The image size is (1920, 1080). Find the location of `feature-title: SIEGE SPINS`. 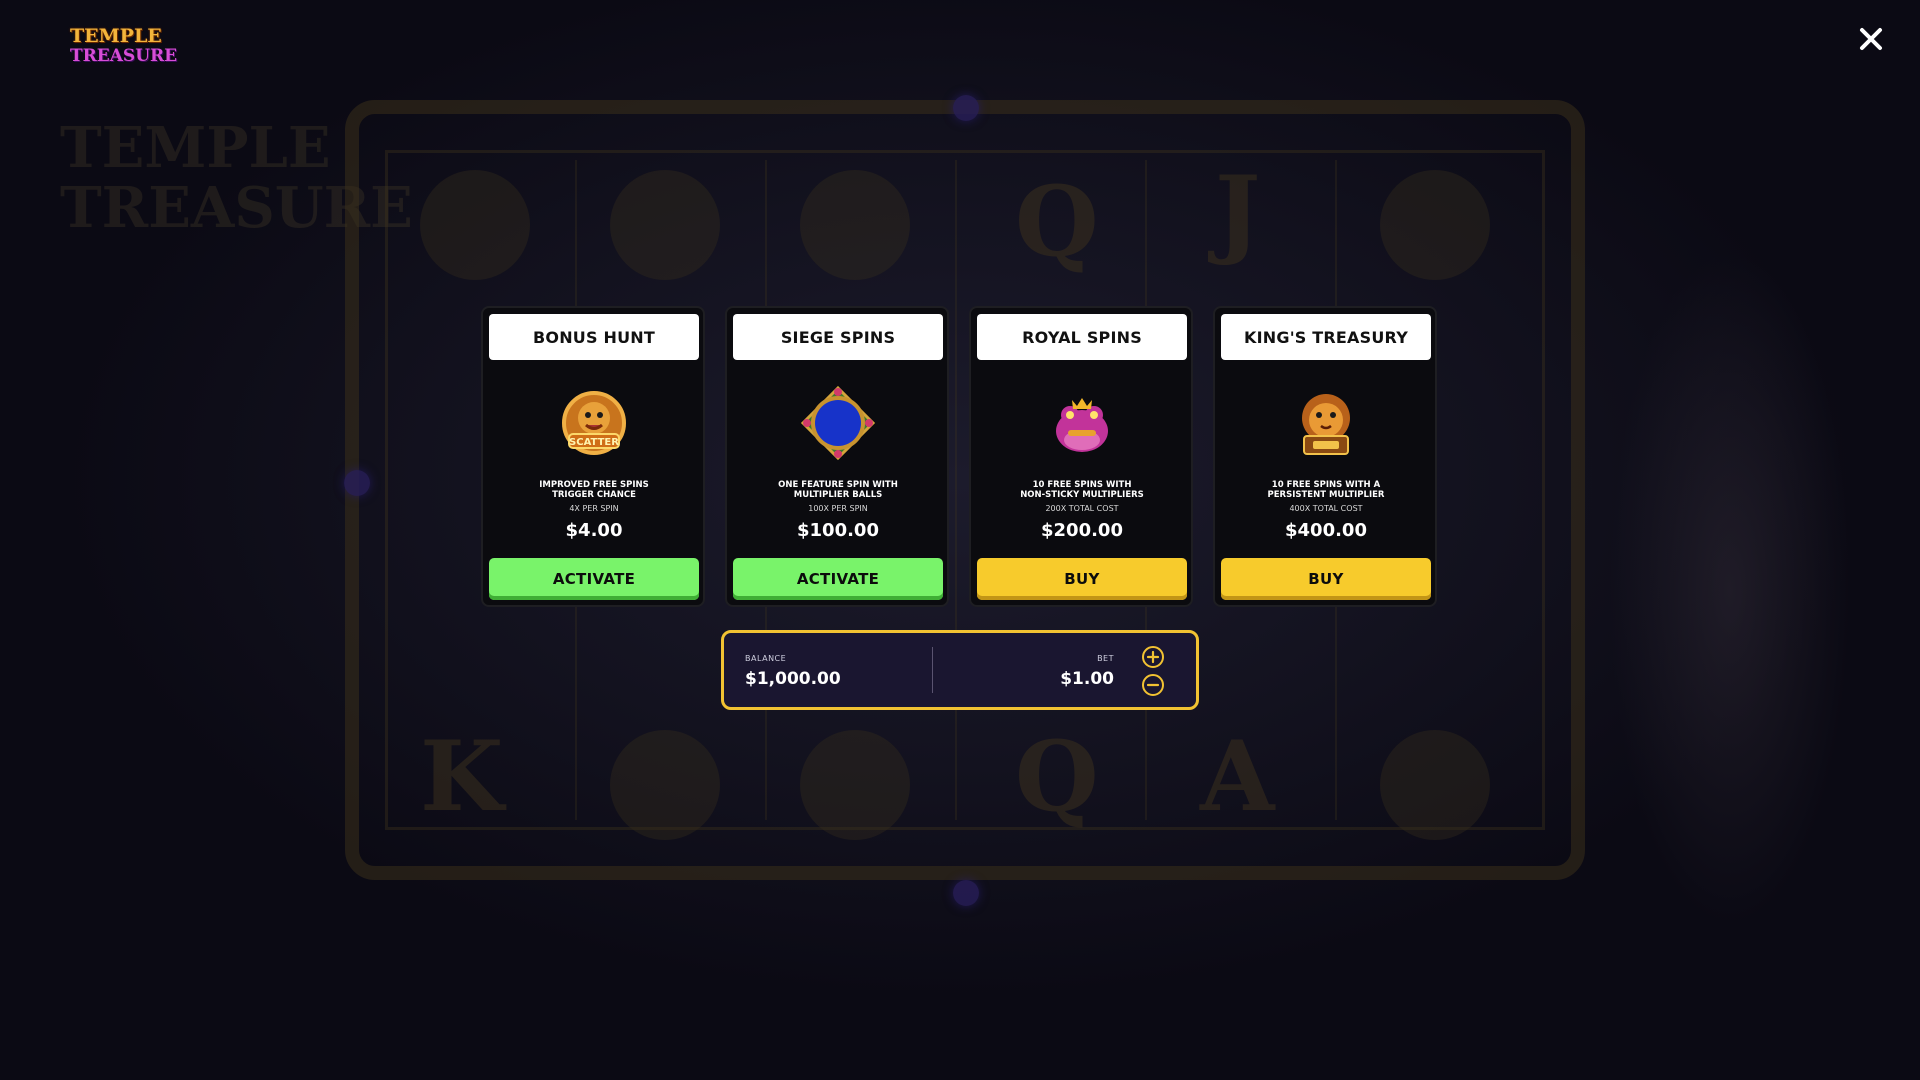

feature-title: SIEGE SPINS is located at coordinates (838, 337).